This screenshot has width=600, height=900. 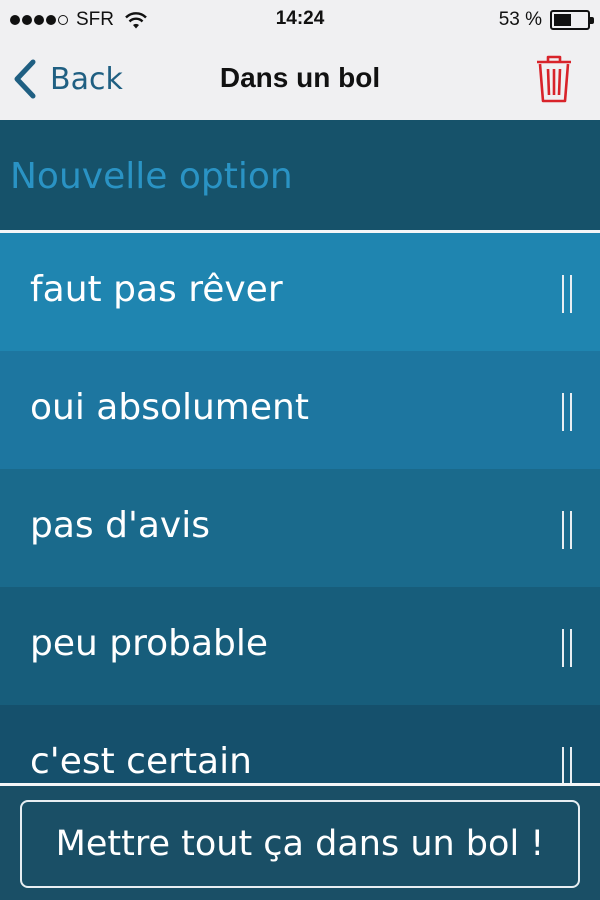 What do you see at coordinates (290, 176) in the screenshot?
I see `new-option-input` at bounding box center [290, 176].